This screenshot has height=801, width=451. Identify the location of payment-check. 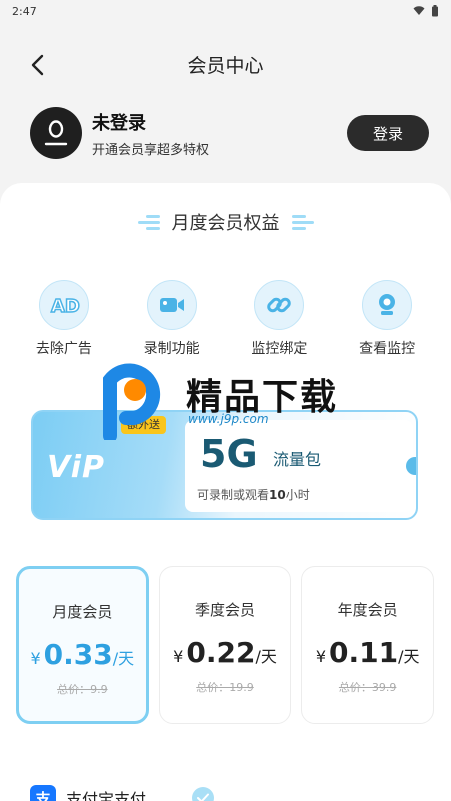
(203, 794).